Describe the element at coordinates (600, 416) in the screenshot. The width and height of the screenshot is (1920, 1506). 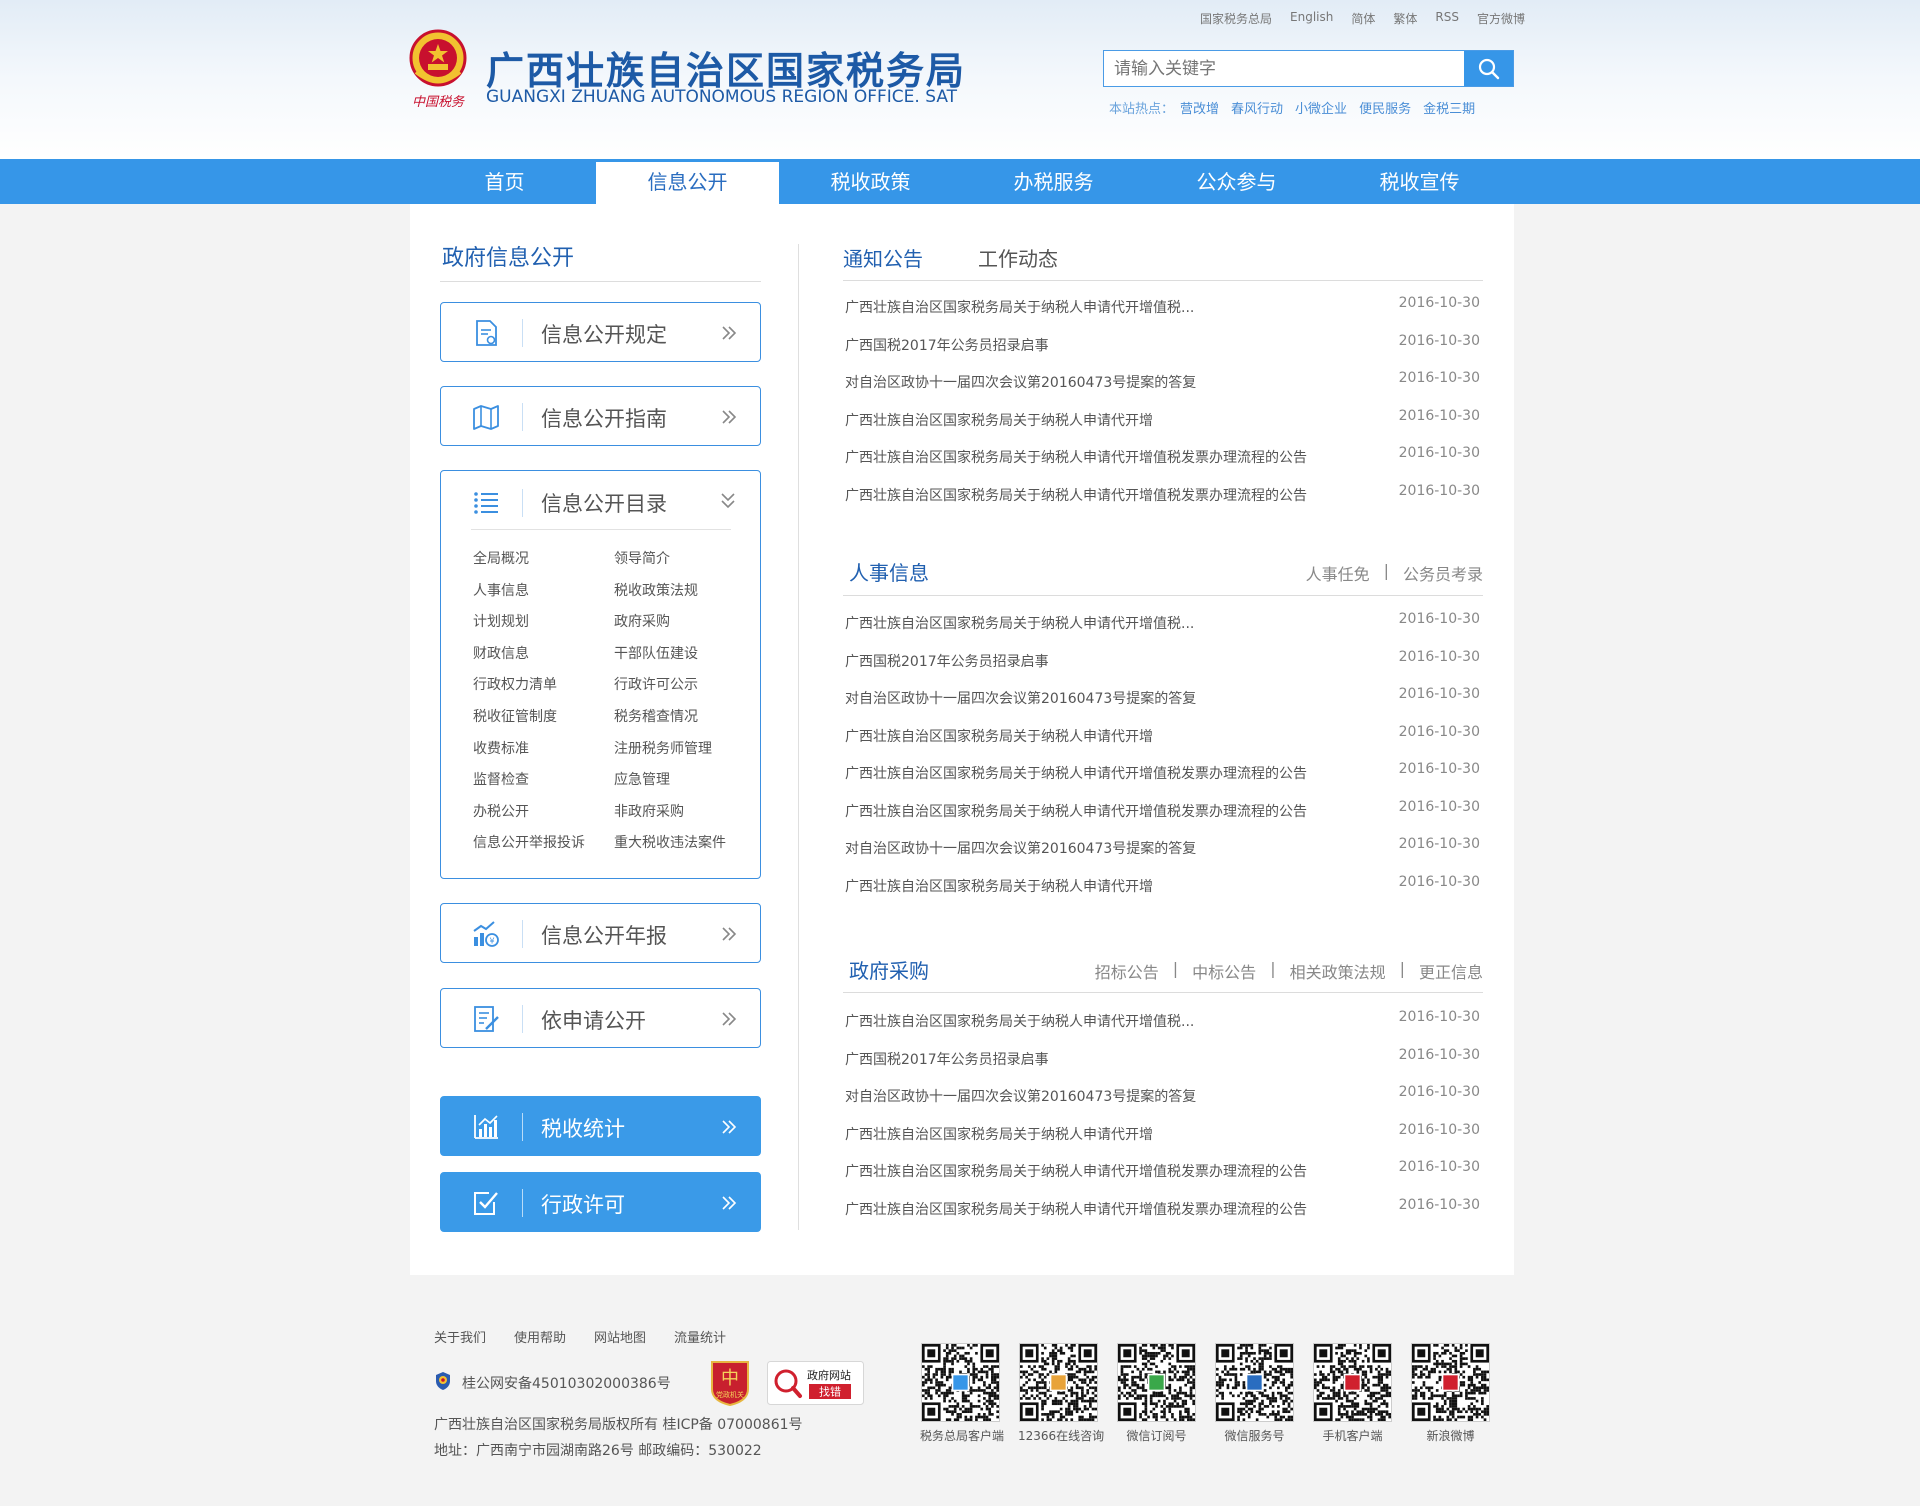
I see `sidebar-btn-guide: 信息公开指南` at that location.